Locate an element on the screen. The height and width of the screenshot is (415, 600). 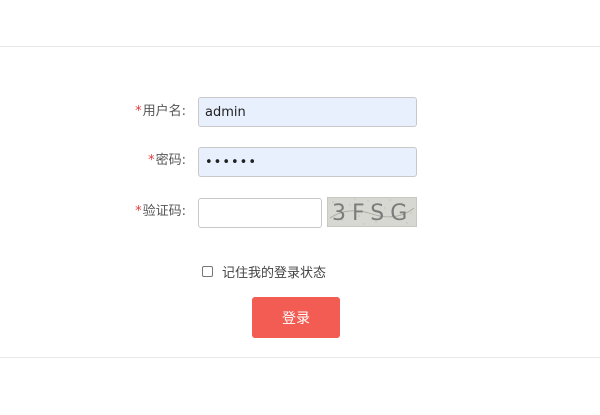
password-input is located at coordinates (307, 162).